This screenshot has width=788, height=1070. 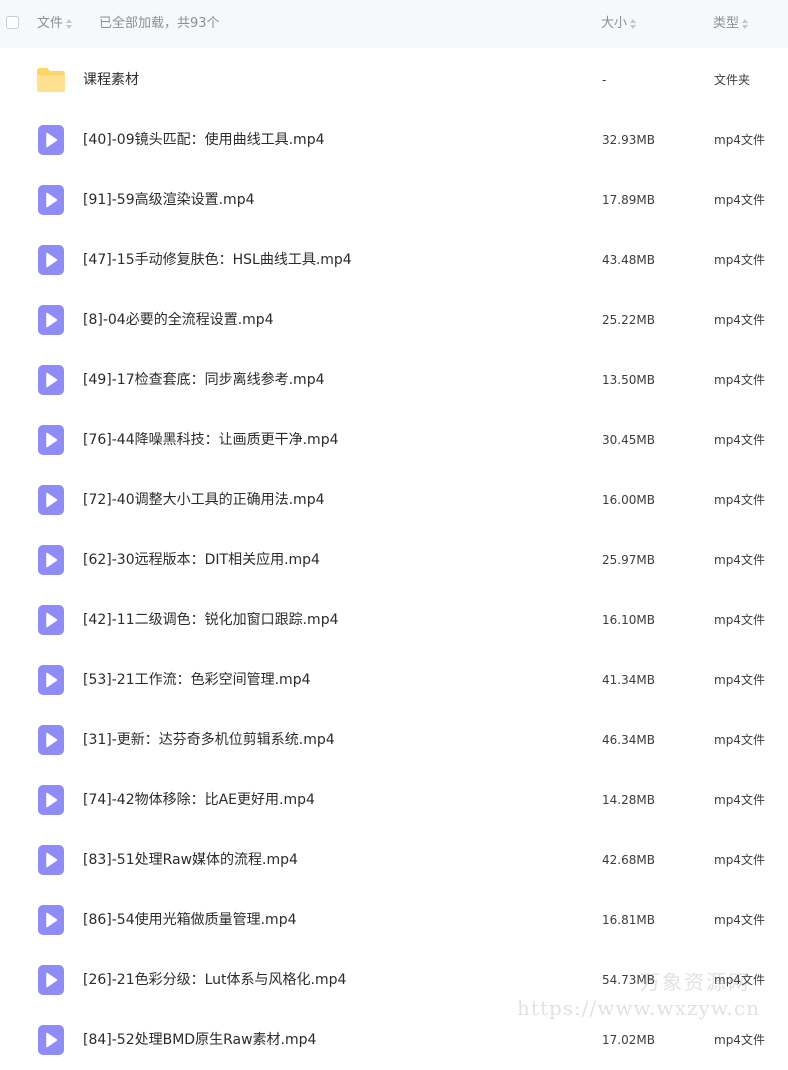 What do you see at coordinates (211, 620) in the screenshot?
I see `file-name: [42]-11二级调色：锐化加窗口跟踪.mp4` at bounding box center [211, 620].